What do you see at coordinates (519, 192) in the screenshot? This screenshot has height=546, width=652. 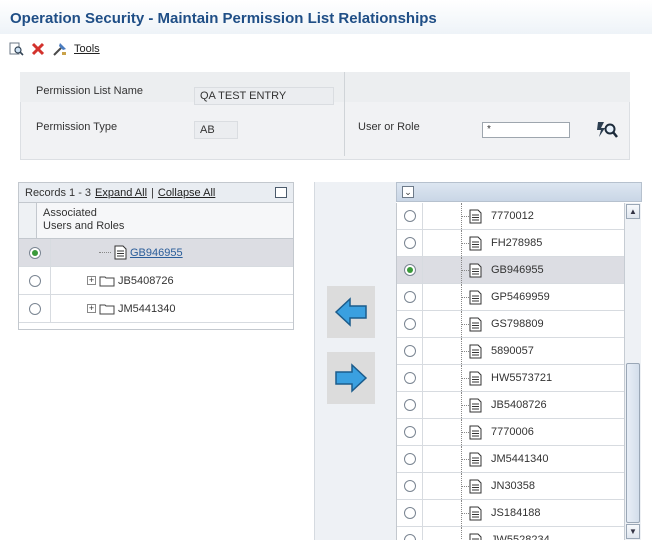 I see `available-grid-header: ⌄` at bounding box center [519, 192].